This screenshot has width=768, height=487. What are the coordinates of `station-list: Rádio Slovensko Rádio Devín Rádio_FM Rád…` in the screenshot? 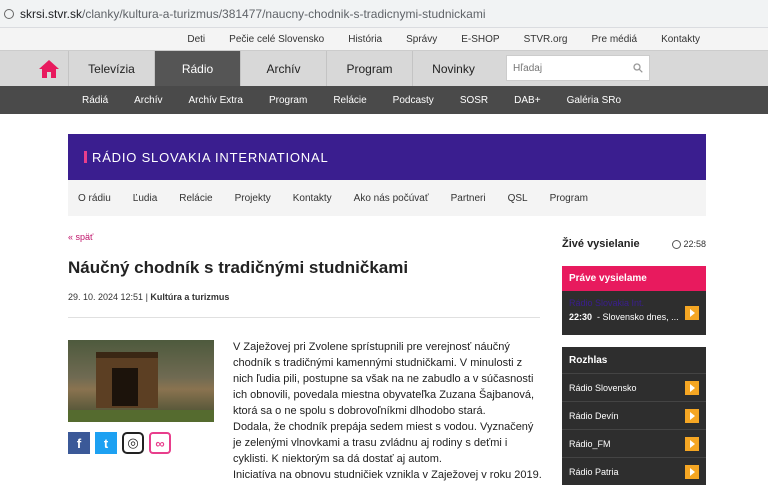 It's located at (634, 429).